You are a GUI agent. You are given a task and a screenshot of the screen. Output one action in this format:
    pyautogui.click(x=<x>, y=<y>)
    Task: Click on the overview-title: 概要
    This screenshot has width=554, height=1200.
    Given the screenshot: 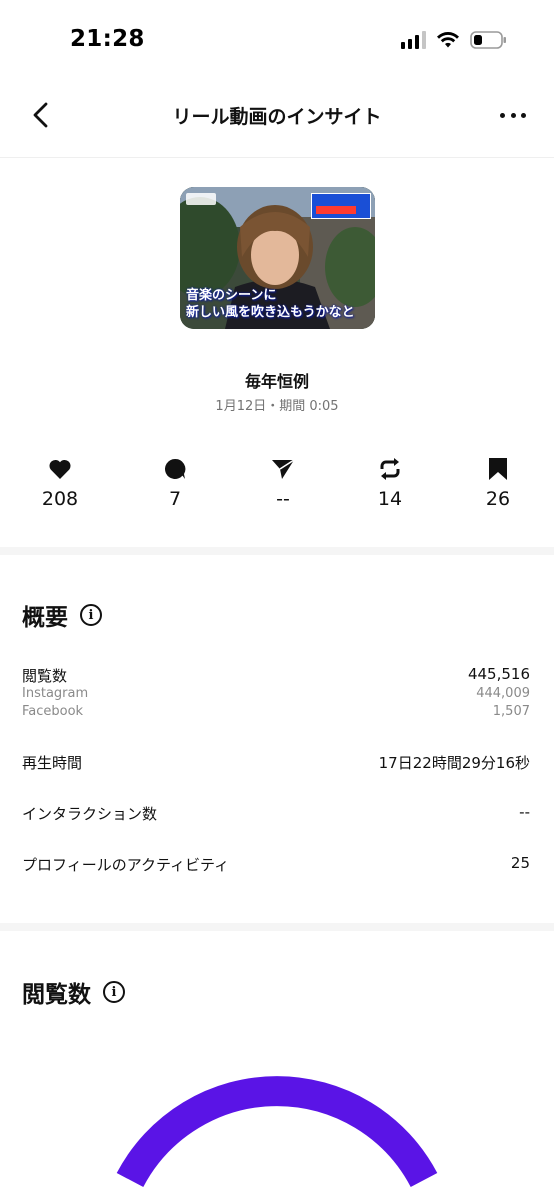 What is the action you would take?
    pyautogui.click(x=45, y=618)
    